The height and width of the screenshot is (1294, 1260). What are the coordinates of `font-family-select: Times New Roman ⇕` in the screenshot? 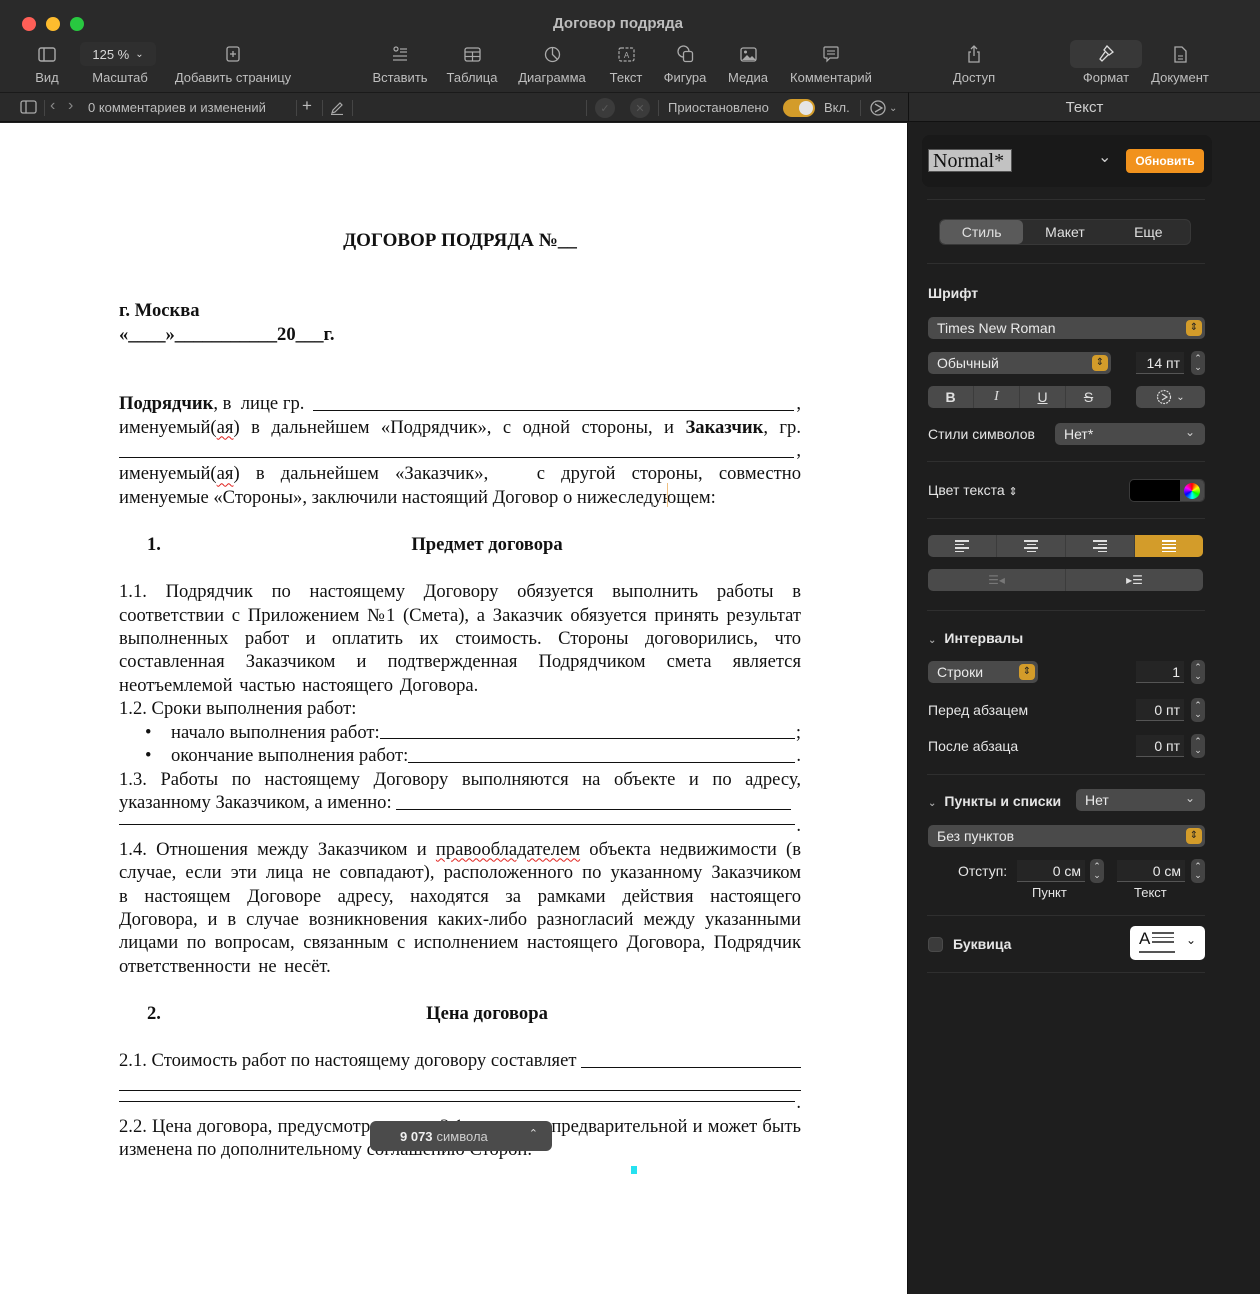 It's located at (1066, 328).